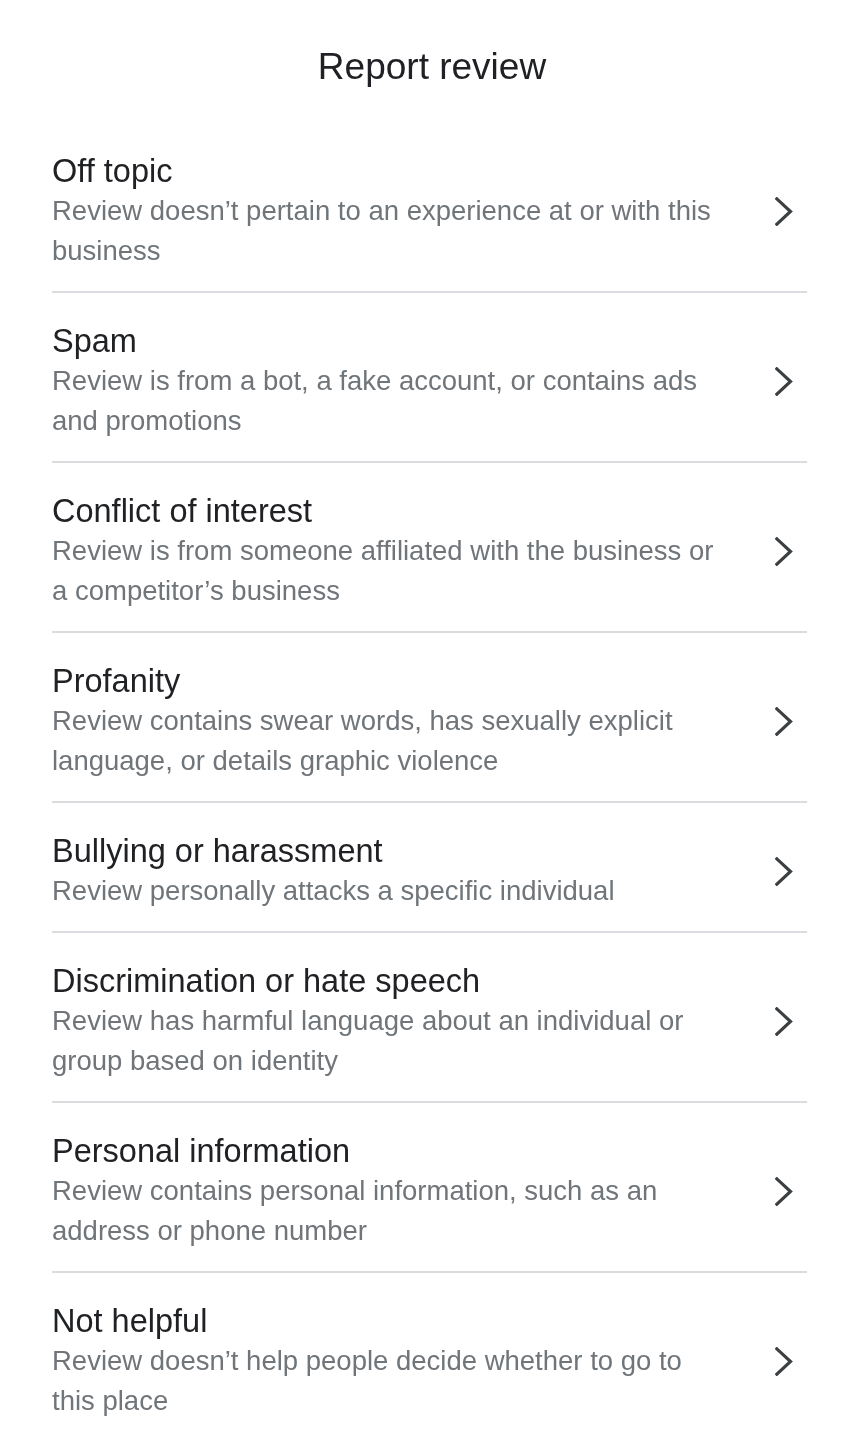 This screenshot has height=1444, width=864. Describe the element at coordinates (217, 851) in the screenshot. I see `option-title: Bullying or harassment` at that location.